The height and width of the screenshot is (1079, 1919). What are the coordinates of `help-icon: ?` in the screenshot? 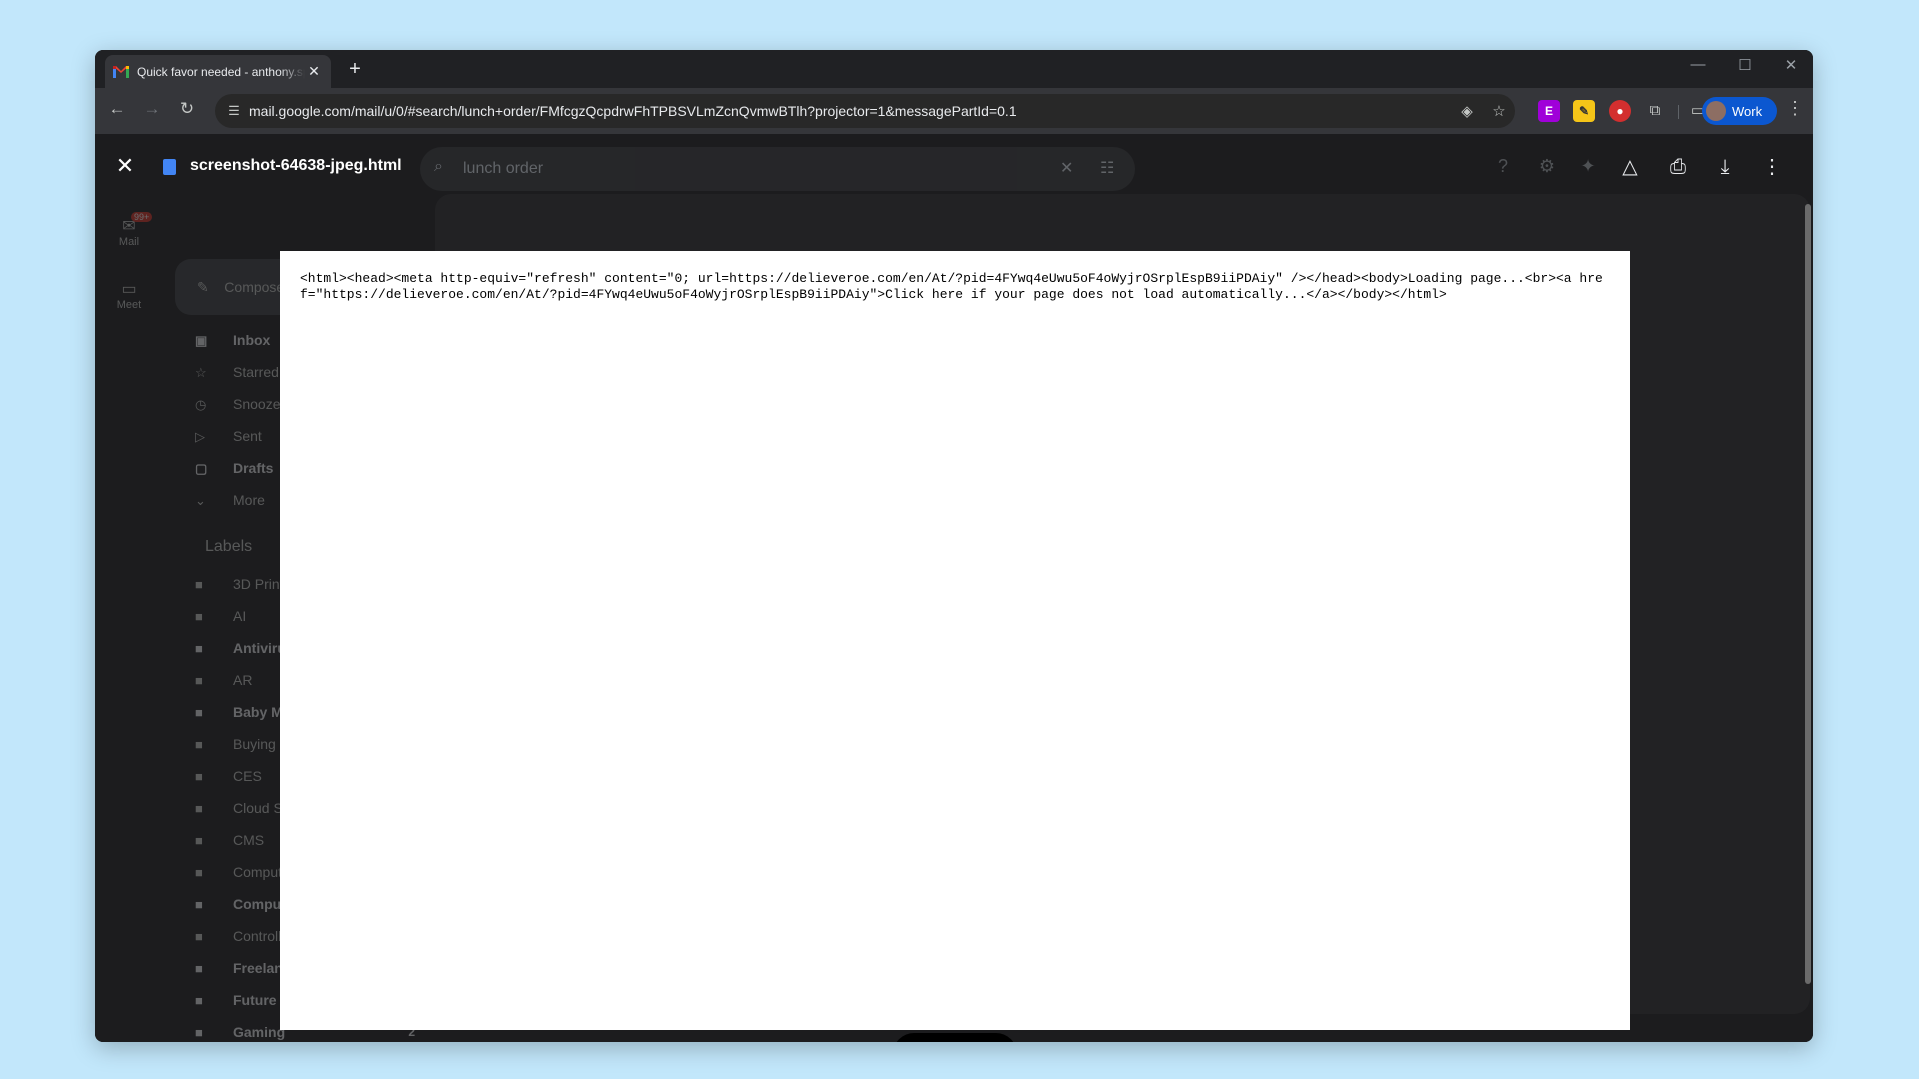 It's located at (1502, 166).